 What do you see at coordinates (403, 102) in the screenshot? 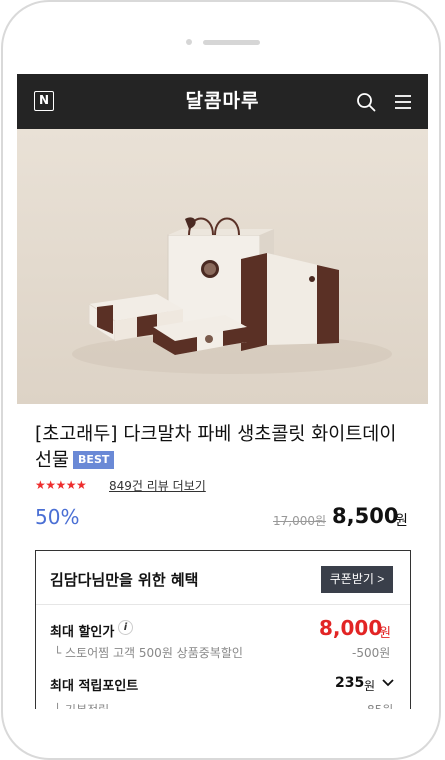
I see `hamburger-menu-icon` at bounding box center [403, 102].